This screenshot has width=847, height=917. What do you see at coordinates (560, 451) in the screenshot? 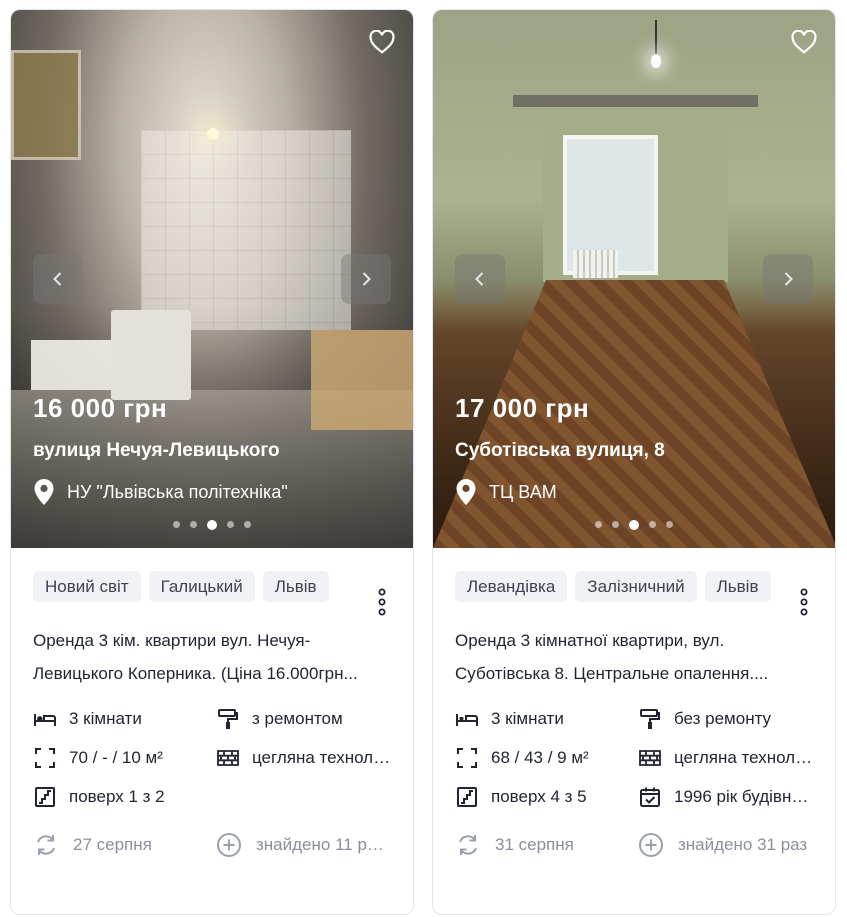
I see `listing-street: Суботівська вулиця, 8` at bounding box center [560, 451].